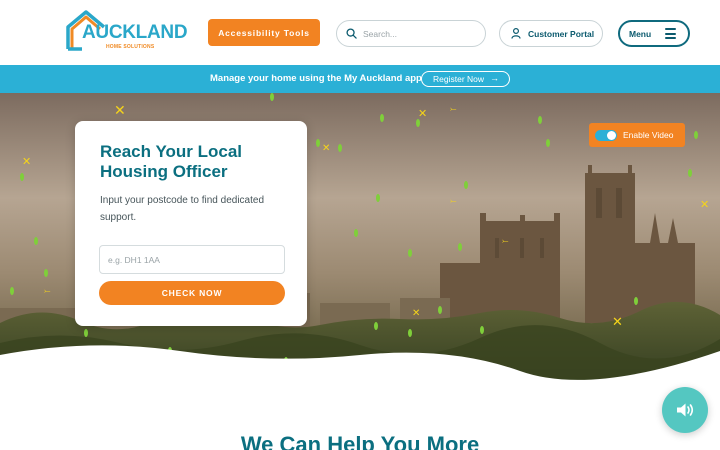 Image resolution: width=720 pixels, height=450 pixels. Describe the element at coordinates (670, 33) in the screenshot. I see `hamburger-icon` at that location.